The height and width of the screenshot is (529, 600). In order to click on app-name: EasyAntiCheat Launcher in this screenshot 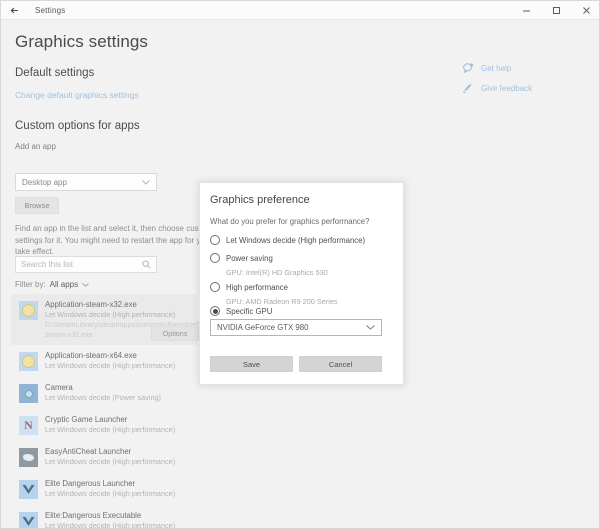, I will do `click(88, 451)`.